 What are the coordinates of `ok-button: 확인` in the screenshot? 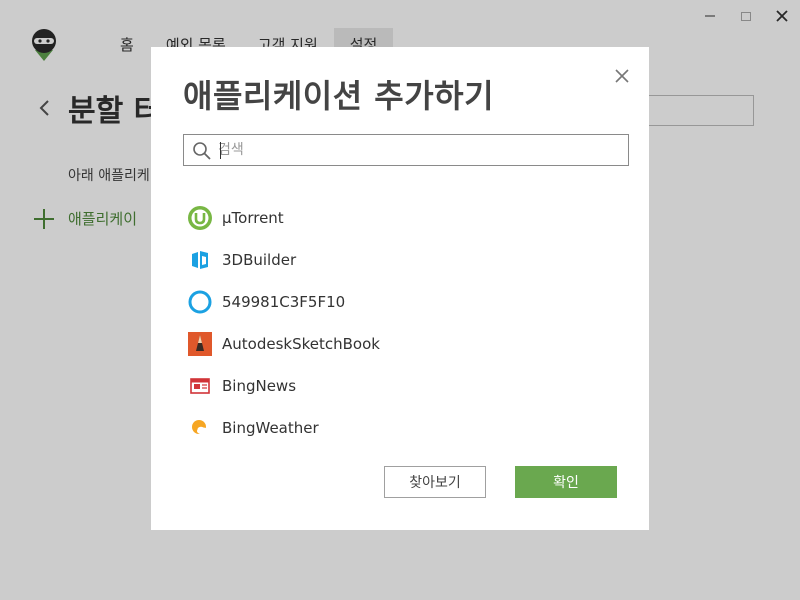 It's located at (566, 482).